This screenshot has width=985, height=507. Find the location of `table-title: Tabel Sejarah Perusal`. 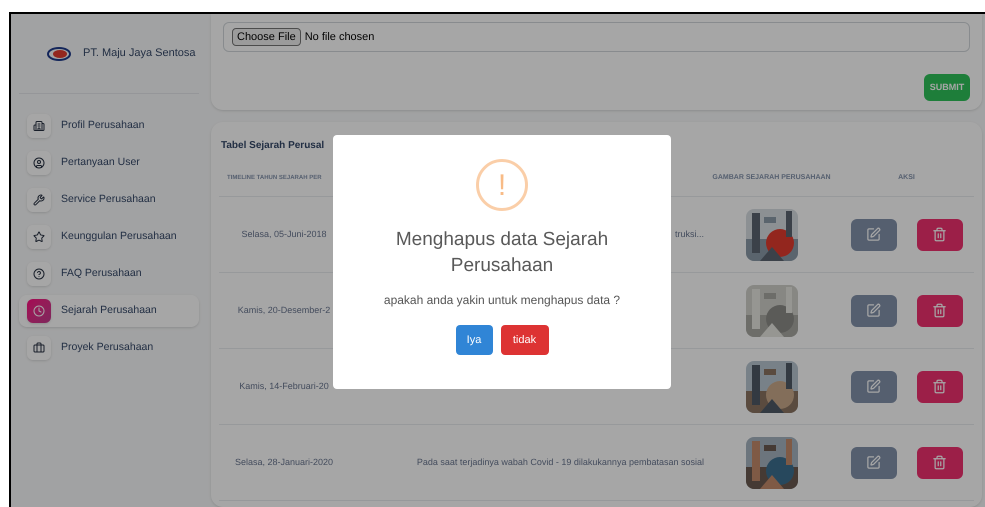

table-title: Tabel Sejarah Perusal is located at coordinates (273, 146).